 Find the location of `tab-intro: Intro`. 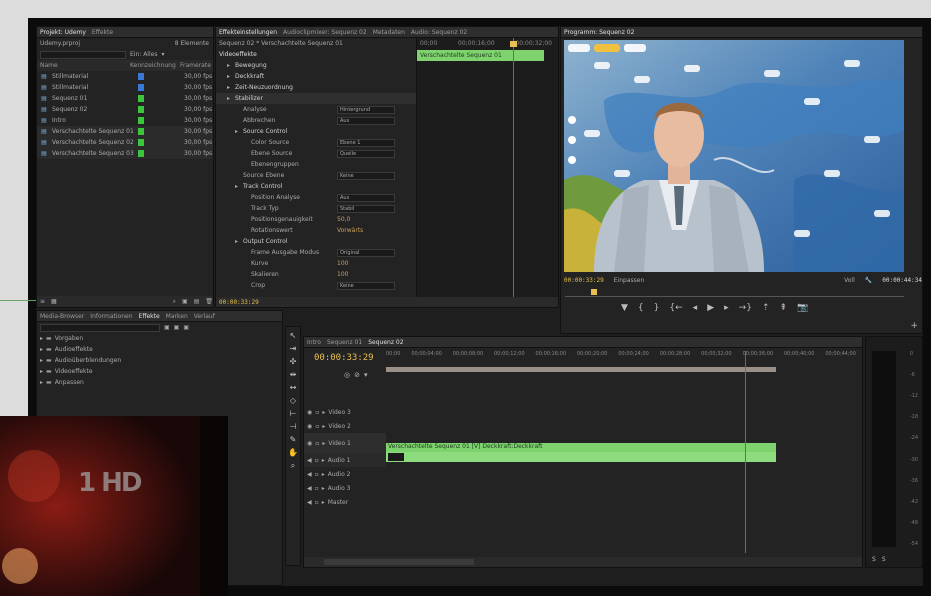

tab-intro: Intro is located at coordinates (314, 342).